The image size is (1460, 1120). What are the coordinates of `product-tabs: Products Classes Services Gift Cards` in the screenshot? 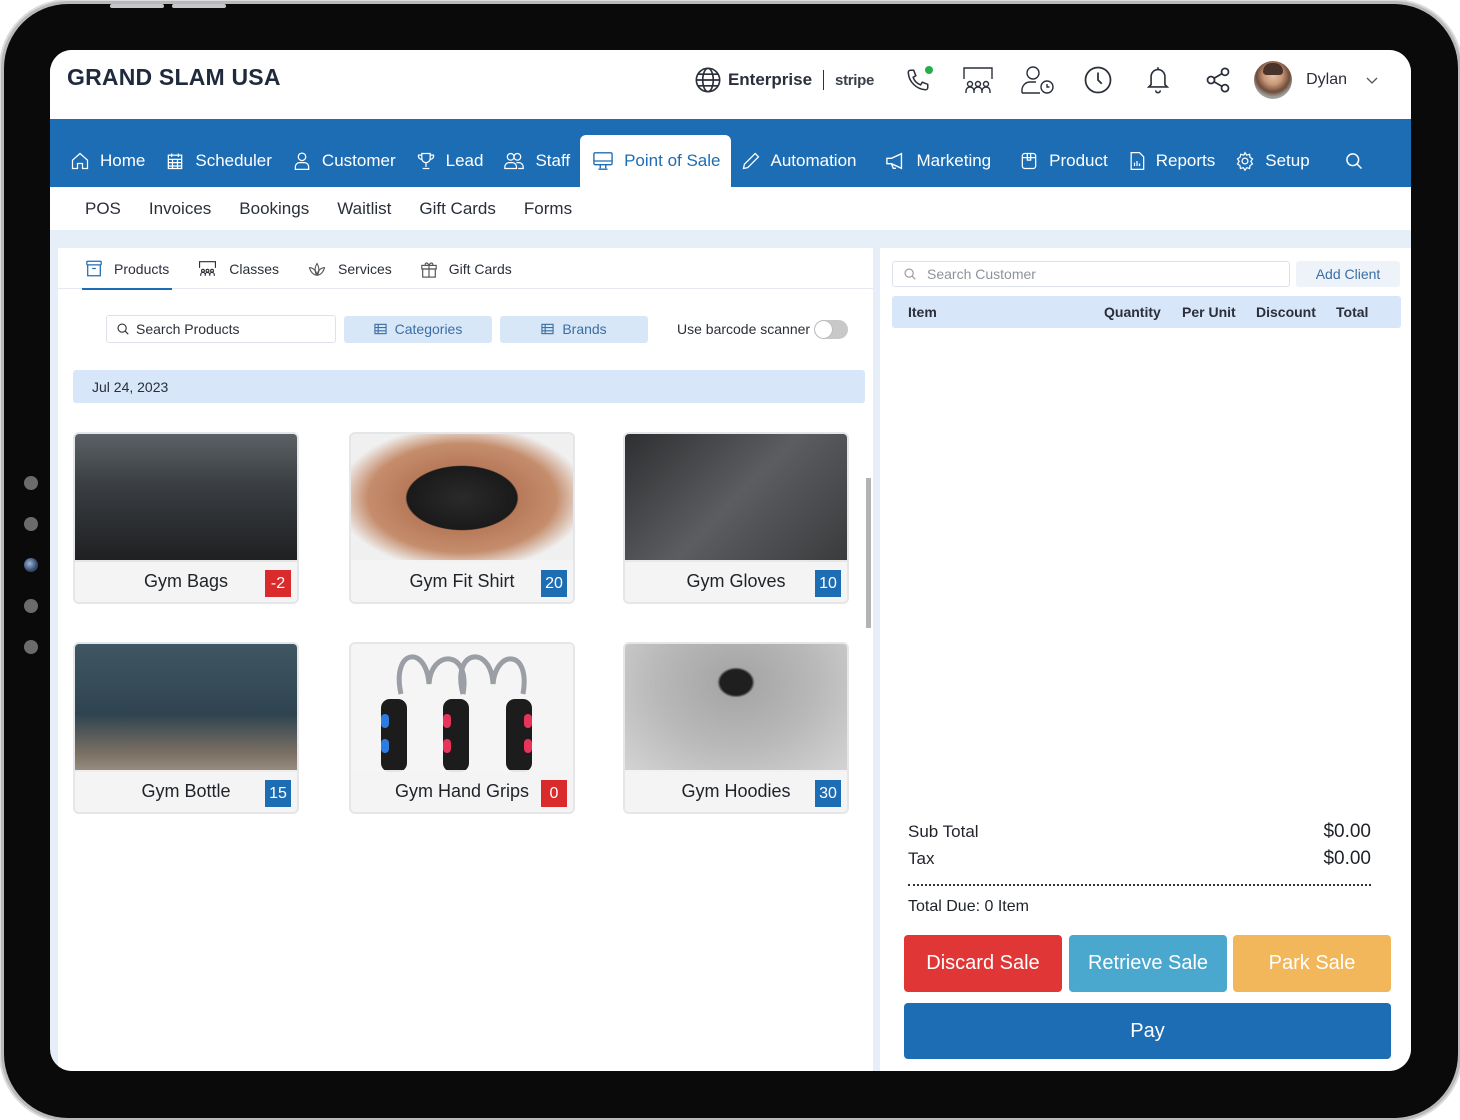 It's located at (465, 269).